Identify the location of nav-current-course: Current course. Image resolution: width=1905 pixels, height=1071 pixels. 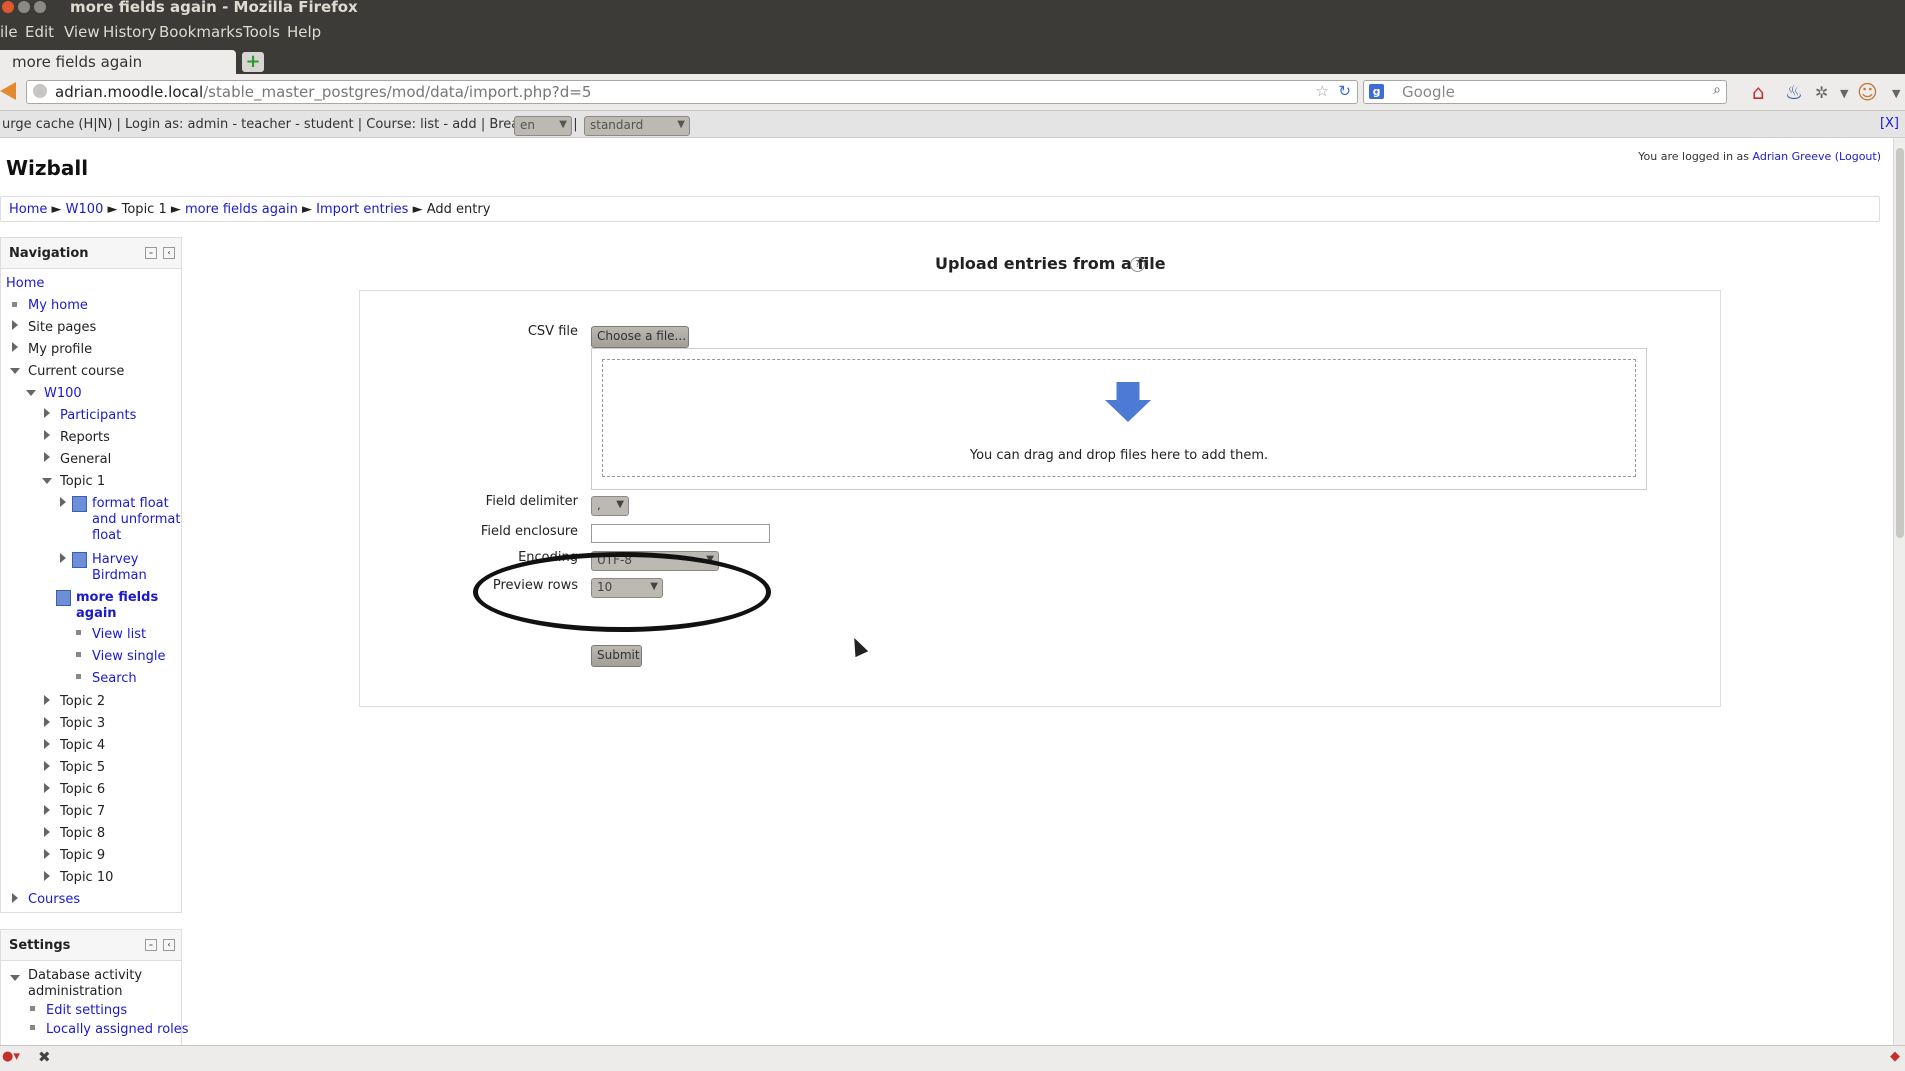
(76, 371).